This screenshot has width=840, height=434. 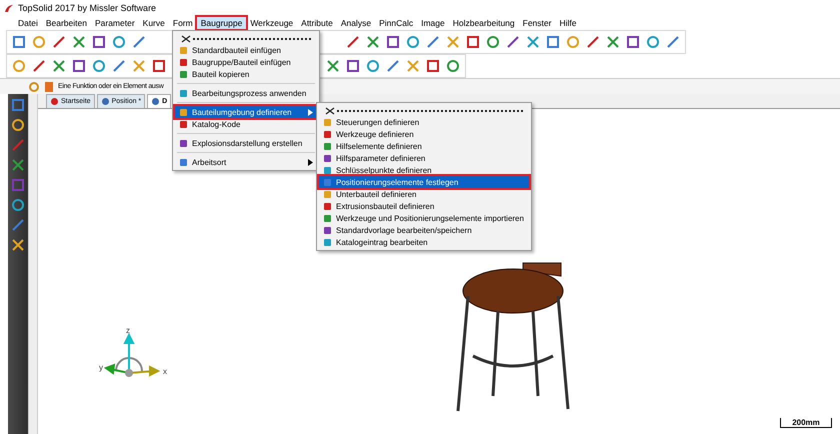 What do you see at coordinates (433, 23) in the screenshot?
I see `menu-bar-item: Image` at bounding box center [433, 23].